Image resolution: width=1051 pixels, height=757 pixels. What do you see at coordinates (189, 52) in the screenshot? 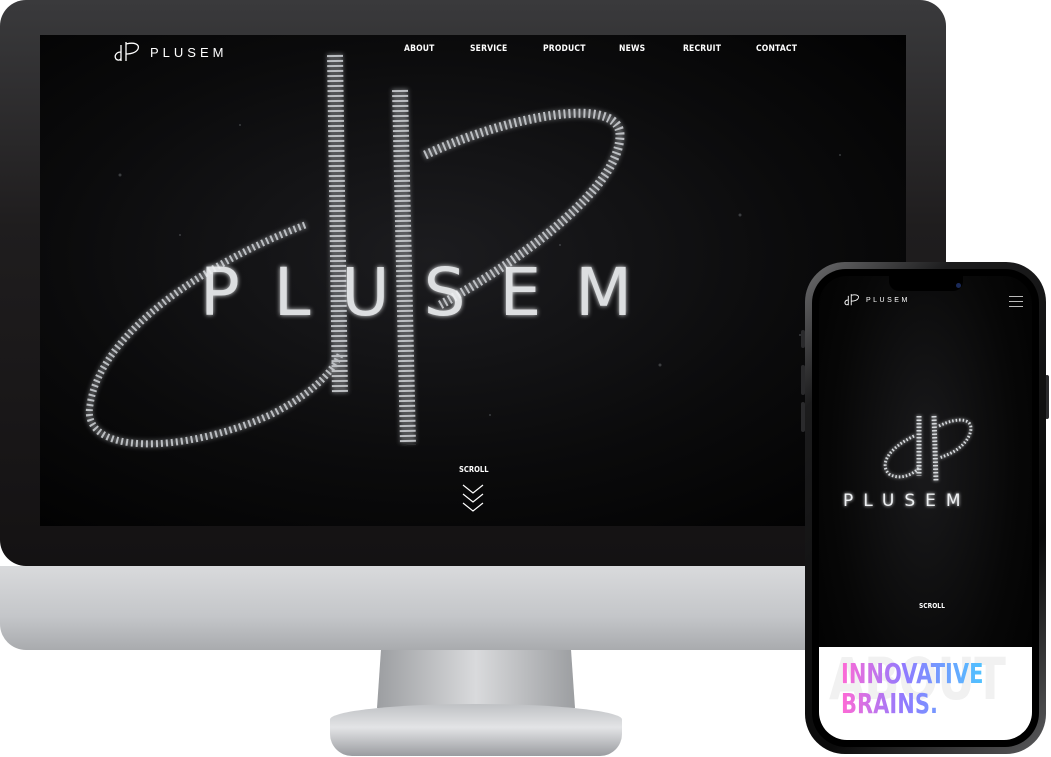
I see `site-logo-text: PLUSEM` at bounding box center [189, 52].